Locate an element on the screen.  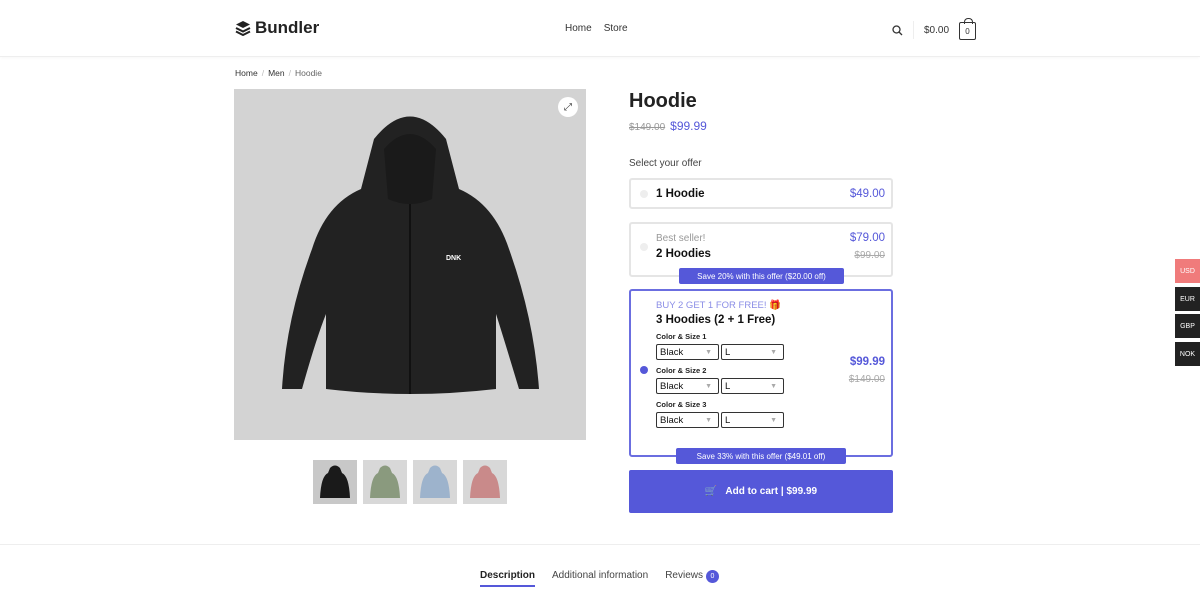
radio-selected is located at coordinates (644, 370).